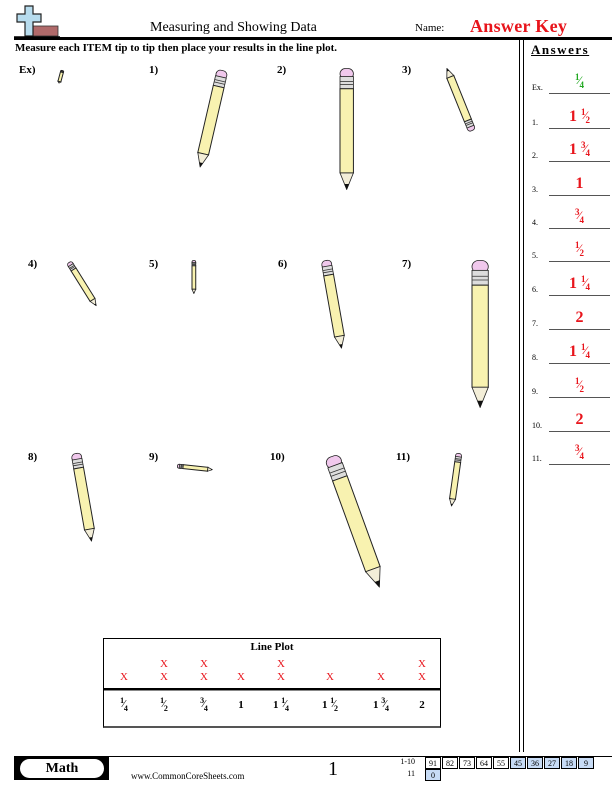 Image resolution: width=612 pixels, height=792 pixels. I want to click on line-plot-tick-label: 1 3⁄4, so click(381, 704).